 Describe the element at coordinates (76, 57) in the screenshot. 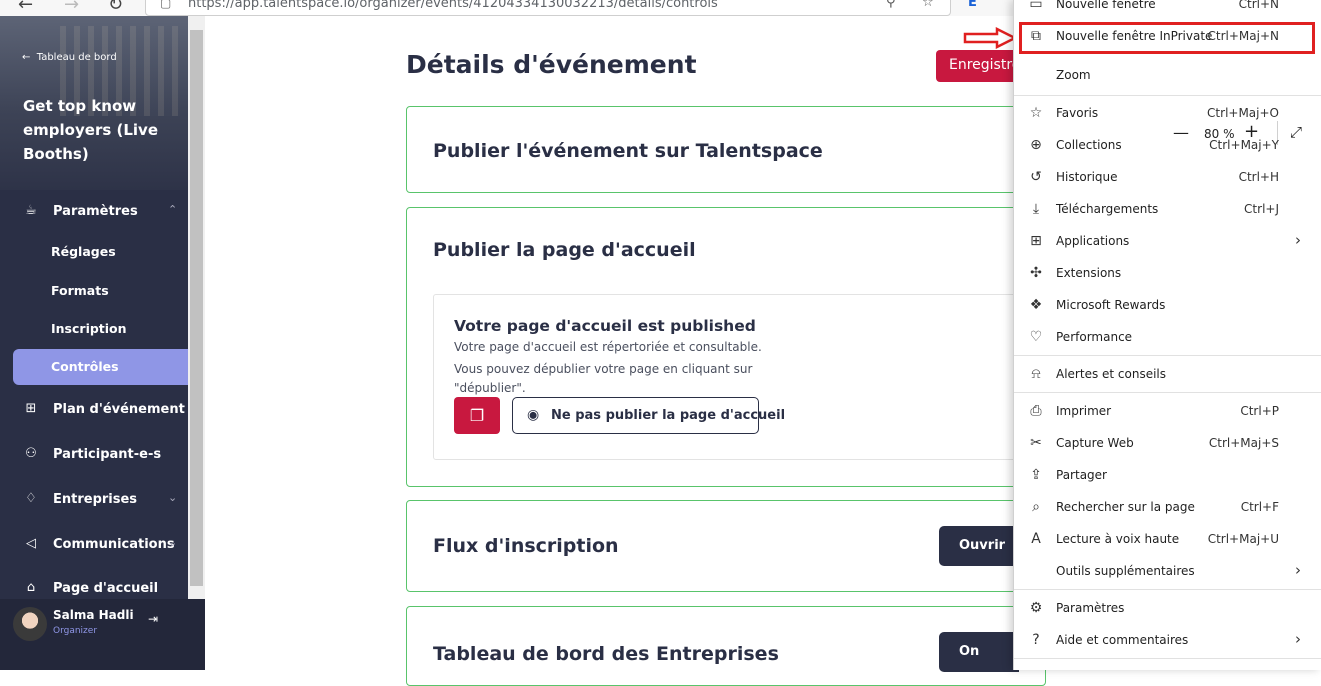

I see `back-link-label: Tableau de bord` at that location.